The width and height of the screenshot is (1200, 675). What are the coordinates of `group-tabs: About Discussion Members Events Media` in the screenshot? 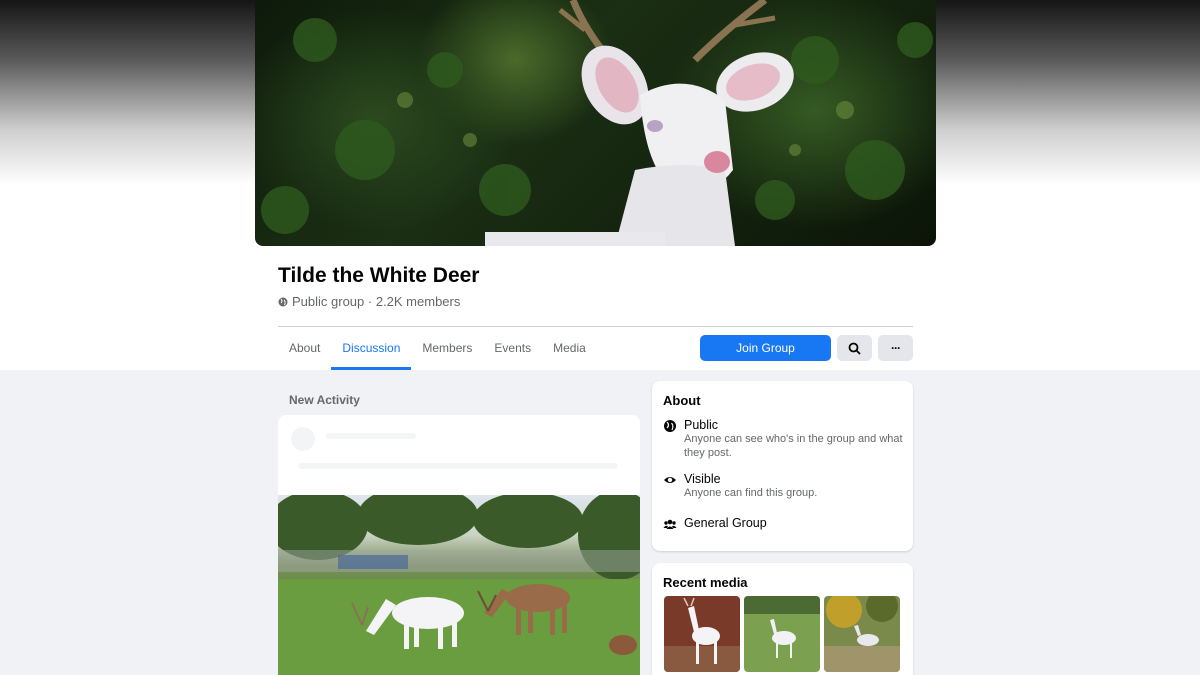 It's located at (437, 350).